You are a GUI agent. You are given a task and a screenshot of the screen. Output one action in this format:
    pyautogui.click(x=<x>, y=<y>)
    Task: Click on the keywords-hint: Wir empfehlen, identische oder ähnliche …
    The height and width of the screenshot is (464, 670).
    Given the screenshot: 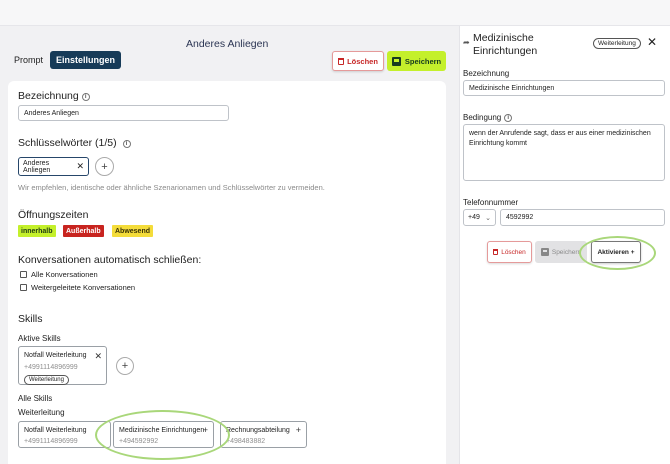 What is the action you would take?
    pyautogui.click(x=171, y=187)
    